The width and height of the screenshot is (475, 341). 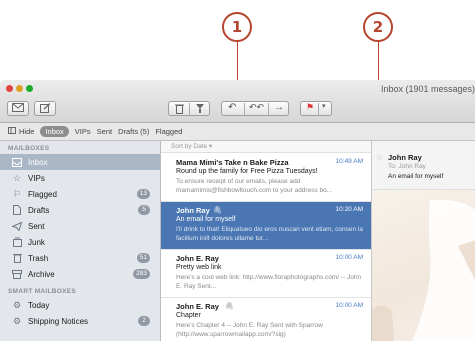 What do you see at coordinates (39, 210) in the screenshot?
I see `sidebar-item-label: Drafts` at bounding box center [39, 210].